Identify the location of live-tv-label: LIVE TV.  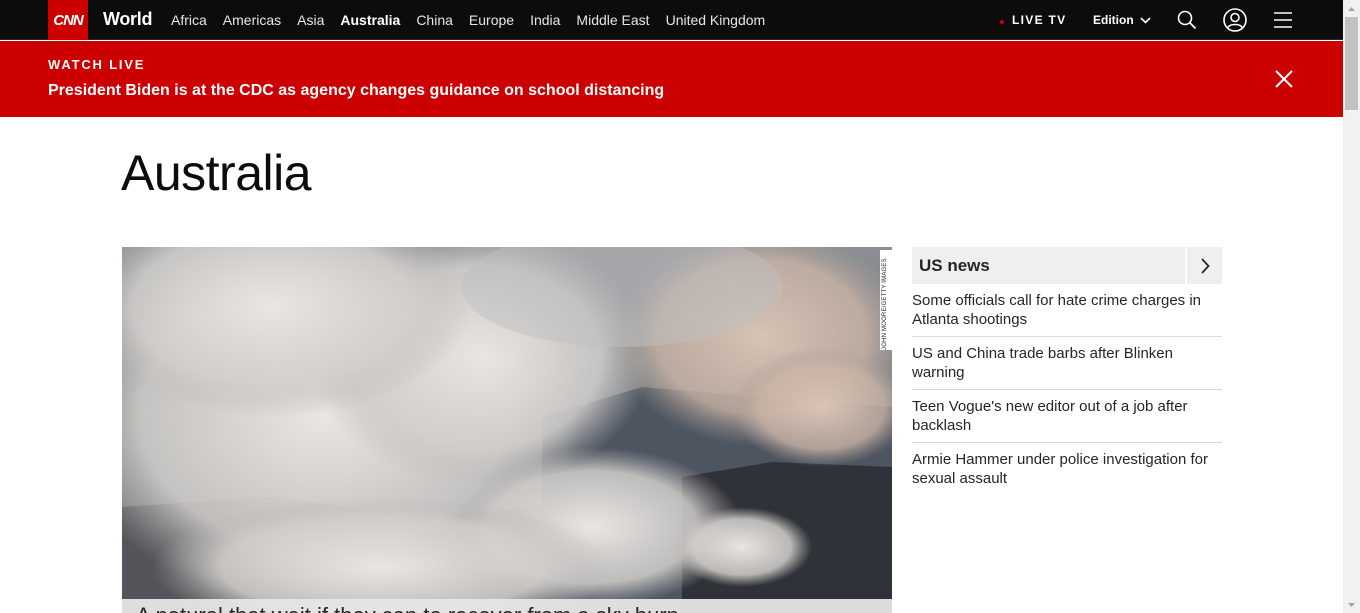
(1039, 20).